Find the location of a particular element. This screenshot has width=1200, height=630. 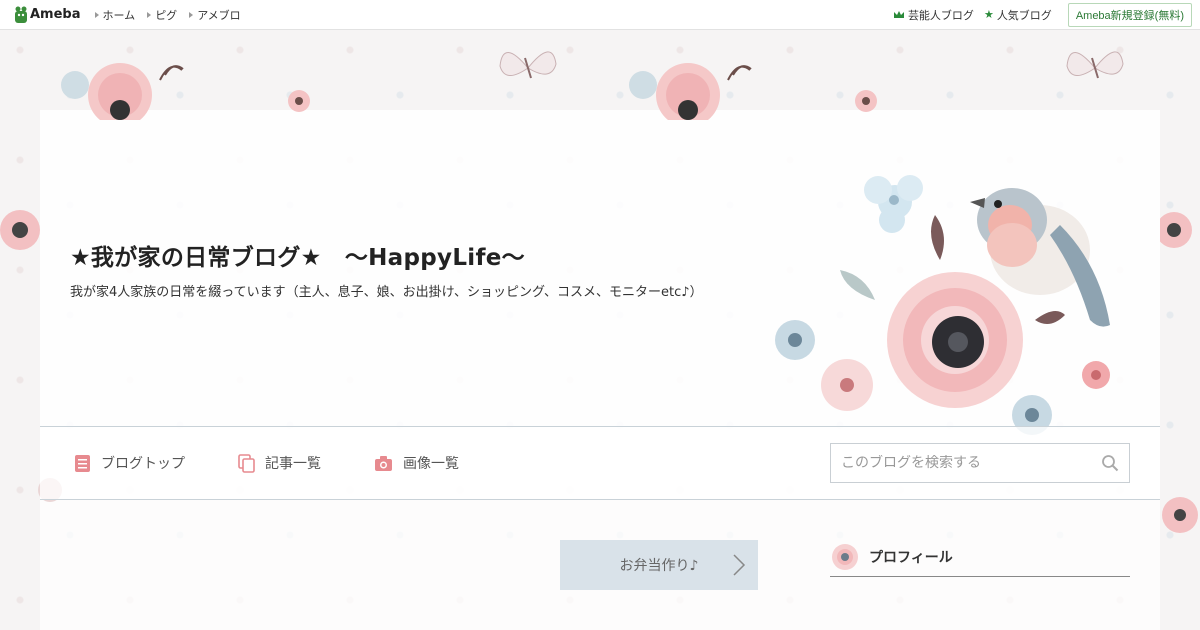

register-button: Ameba新規登録(無料) is located at coordinates (1129, 14).